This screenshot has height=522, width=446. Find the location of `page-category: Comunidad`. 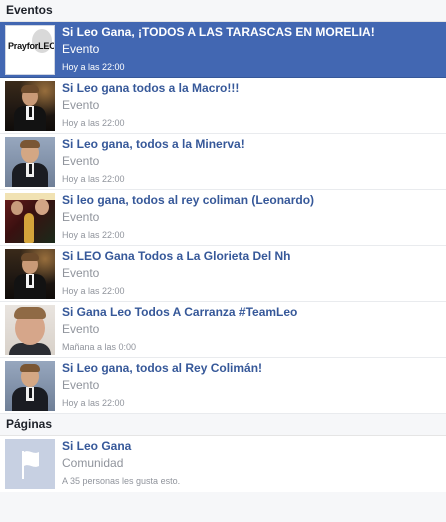

page-category: Comunidad is located at coordinates (93, 463).